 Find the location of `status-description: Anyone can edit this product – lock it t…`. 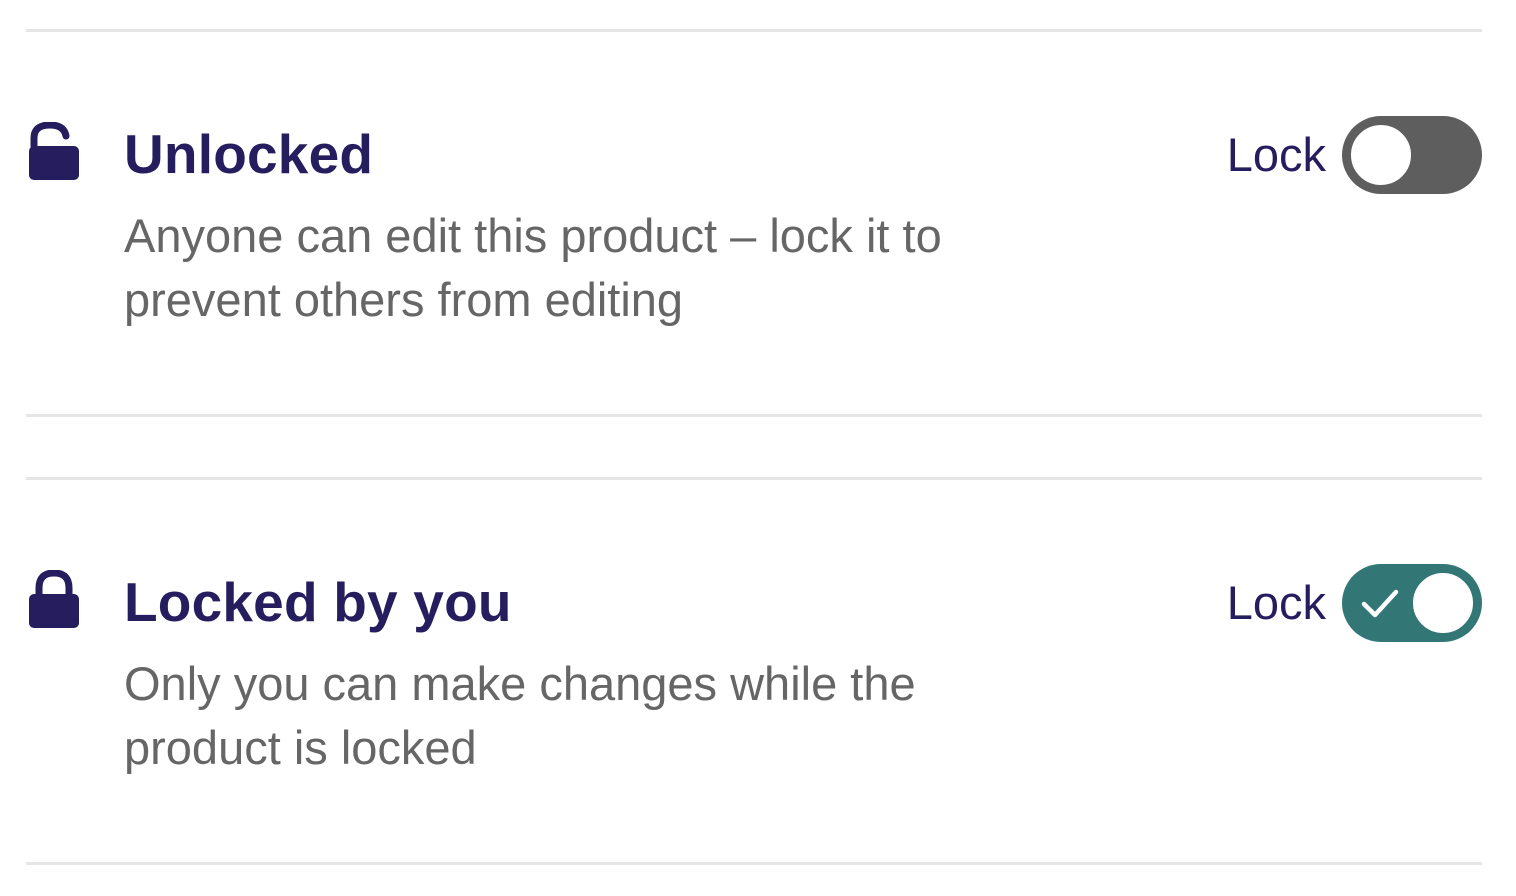

status-description: Anyone can edit this product – lock it t… is located at coordinates (533, 267).